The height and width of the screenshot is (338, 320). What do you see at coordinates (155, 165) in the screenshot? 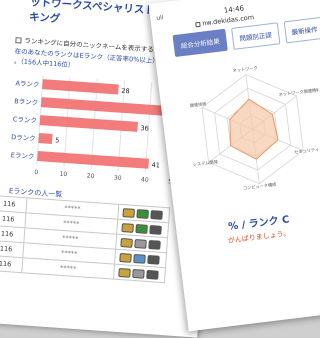
I see `bar-value-label: 41` at bounding box center [155, 165].